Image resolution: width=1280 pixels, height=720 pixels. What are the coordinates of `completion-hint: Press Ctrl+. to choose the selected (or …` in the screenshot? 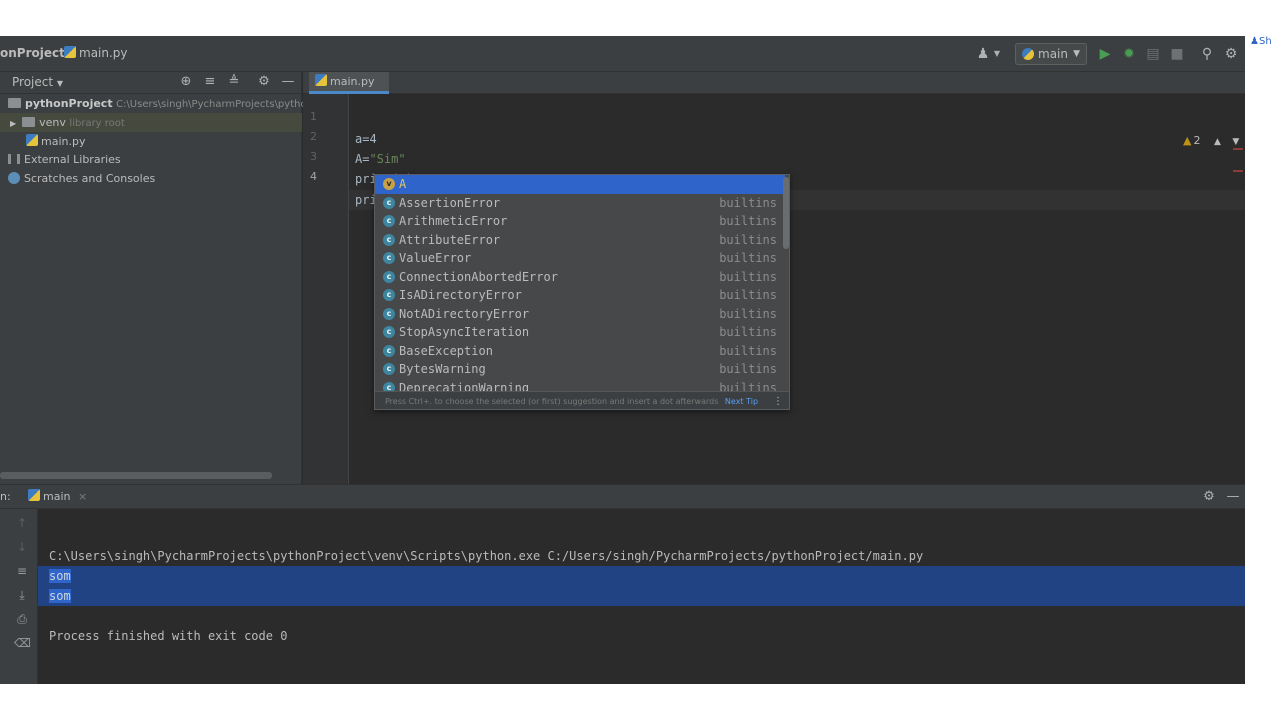 It's located at (552, 401).